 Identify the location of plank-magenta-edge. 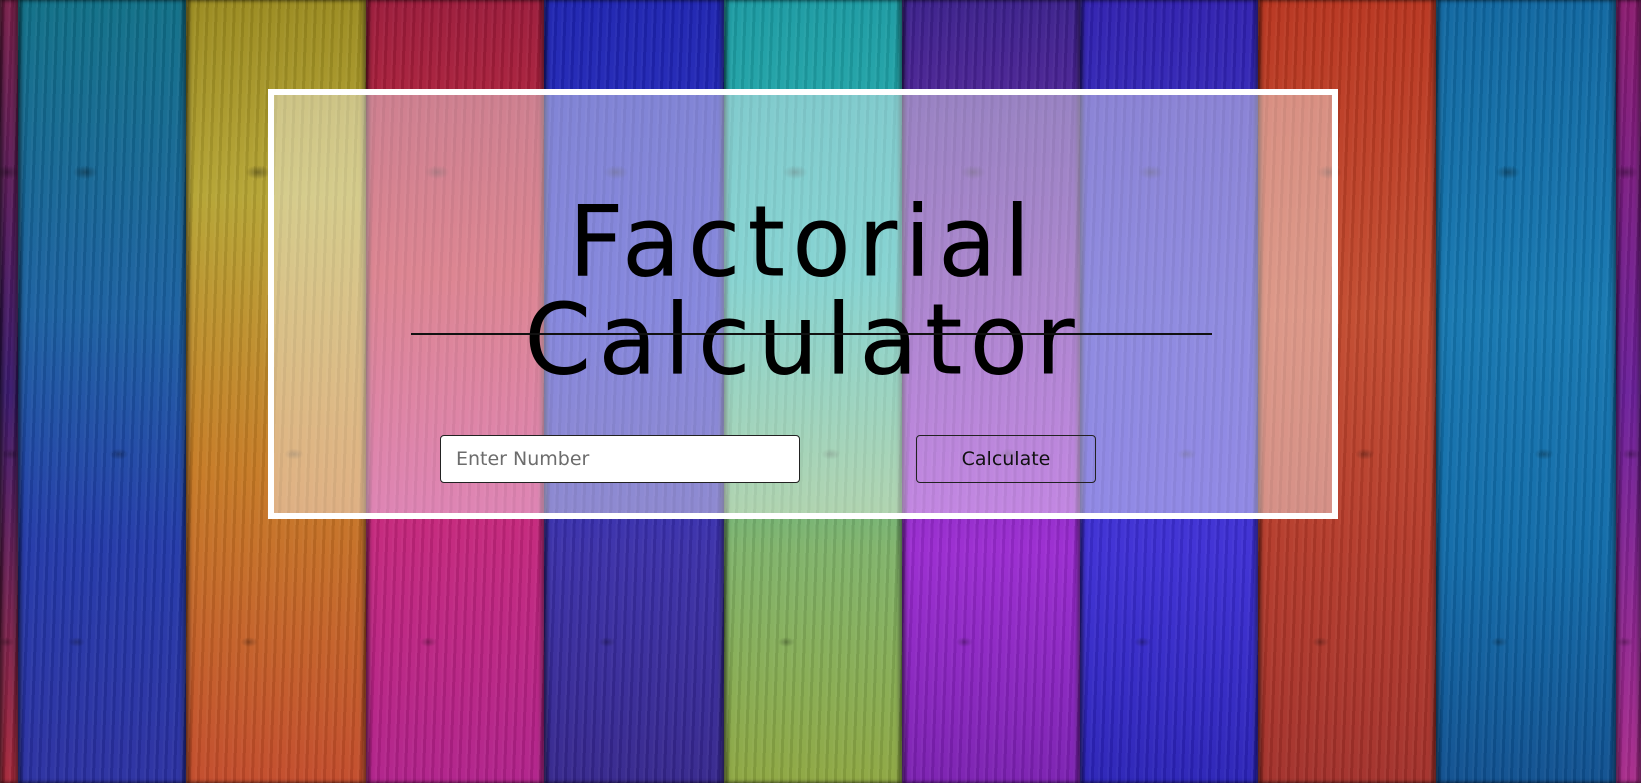
(9, 391).